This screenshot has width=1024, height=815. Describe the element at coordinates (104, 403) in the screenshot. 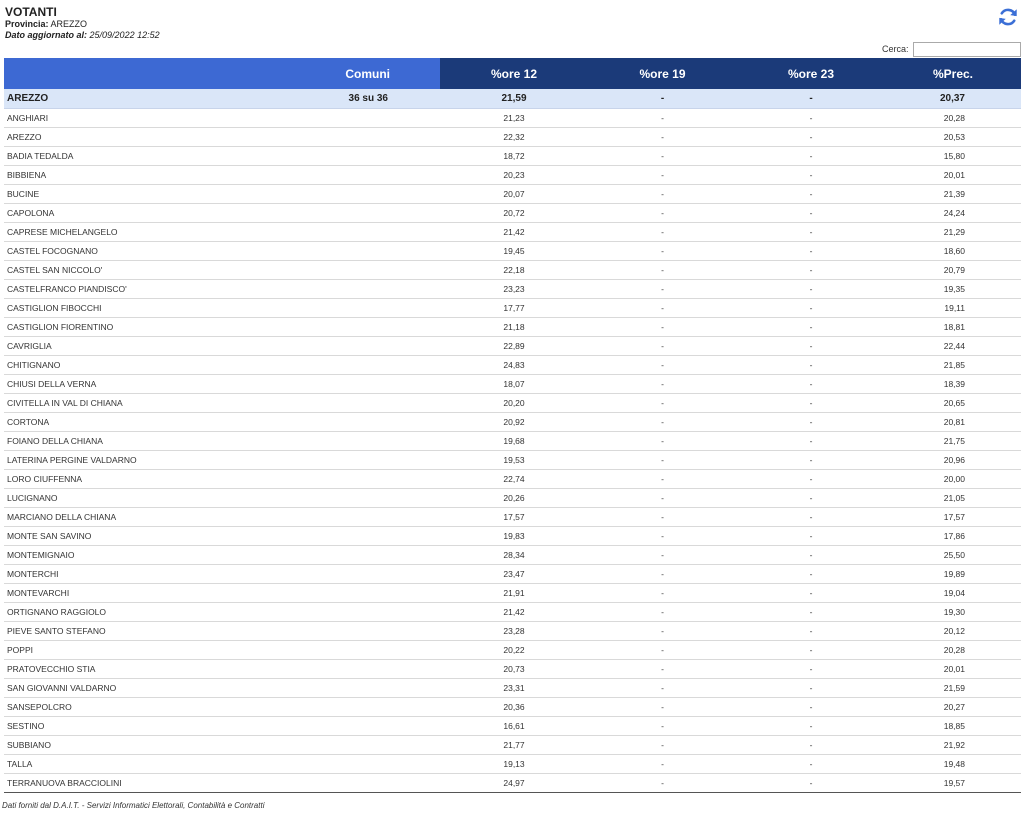

I see `cell-name: CIVITELLA IN VAL DI CHIANA` at that location.